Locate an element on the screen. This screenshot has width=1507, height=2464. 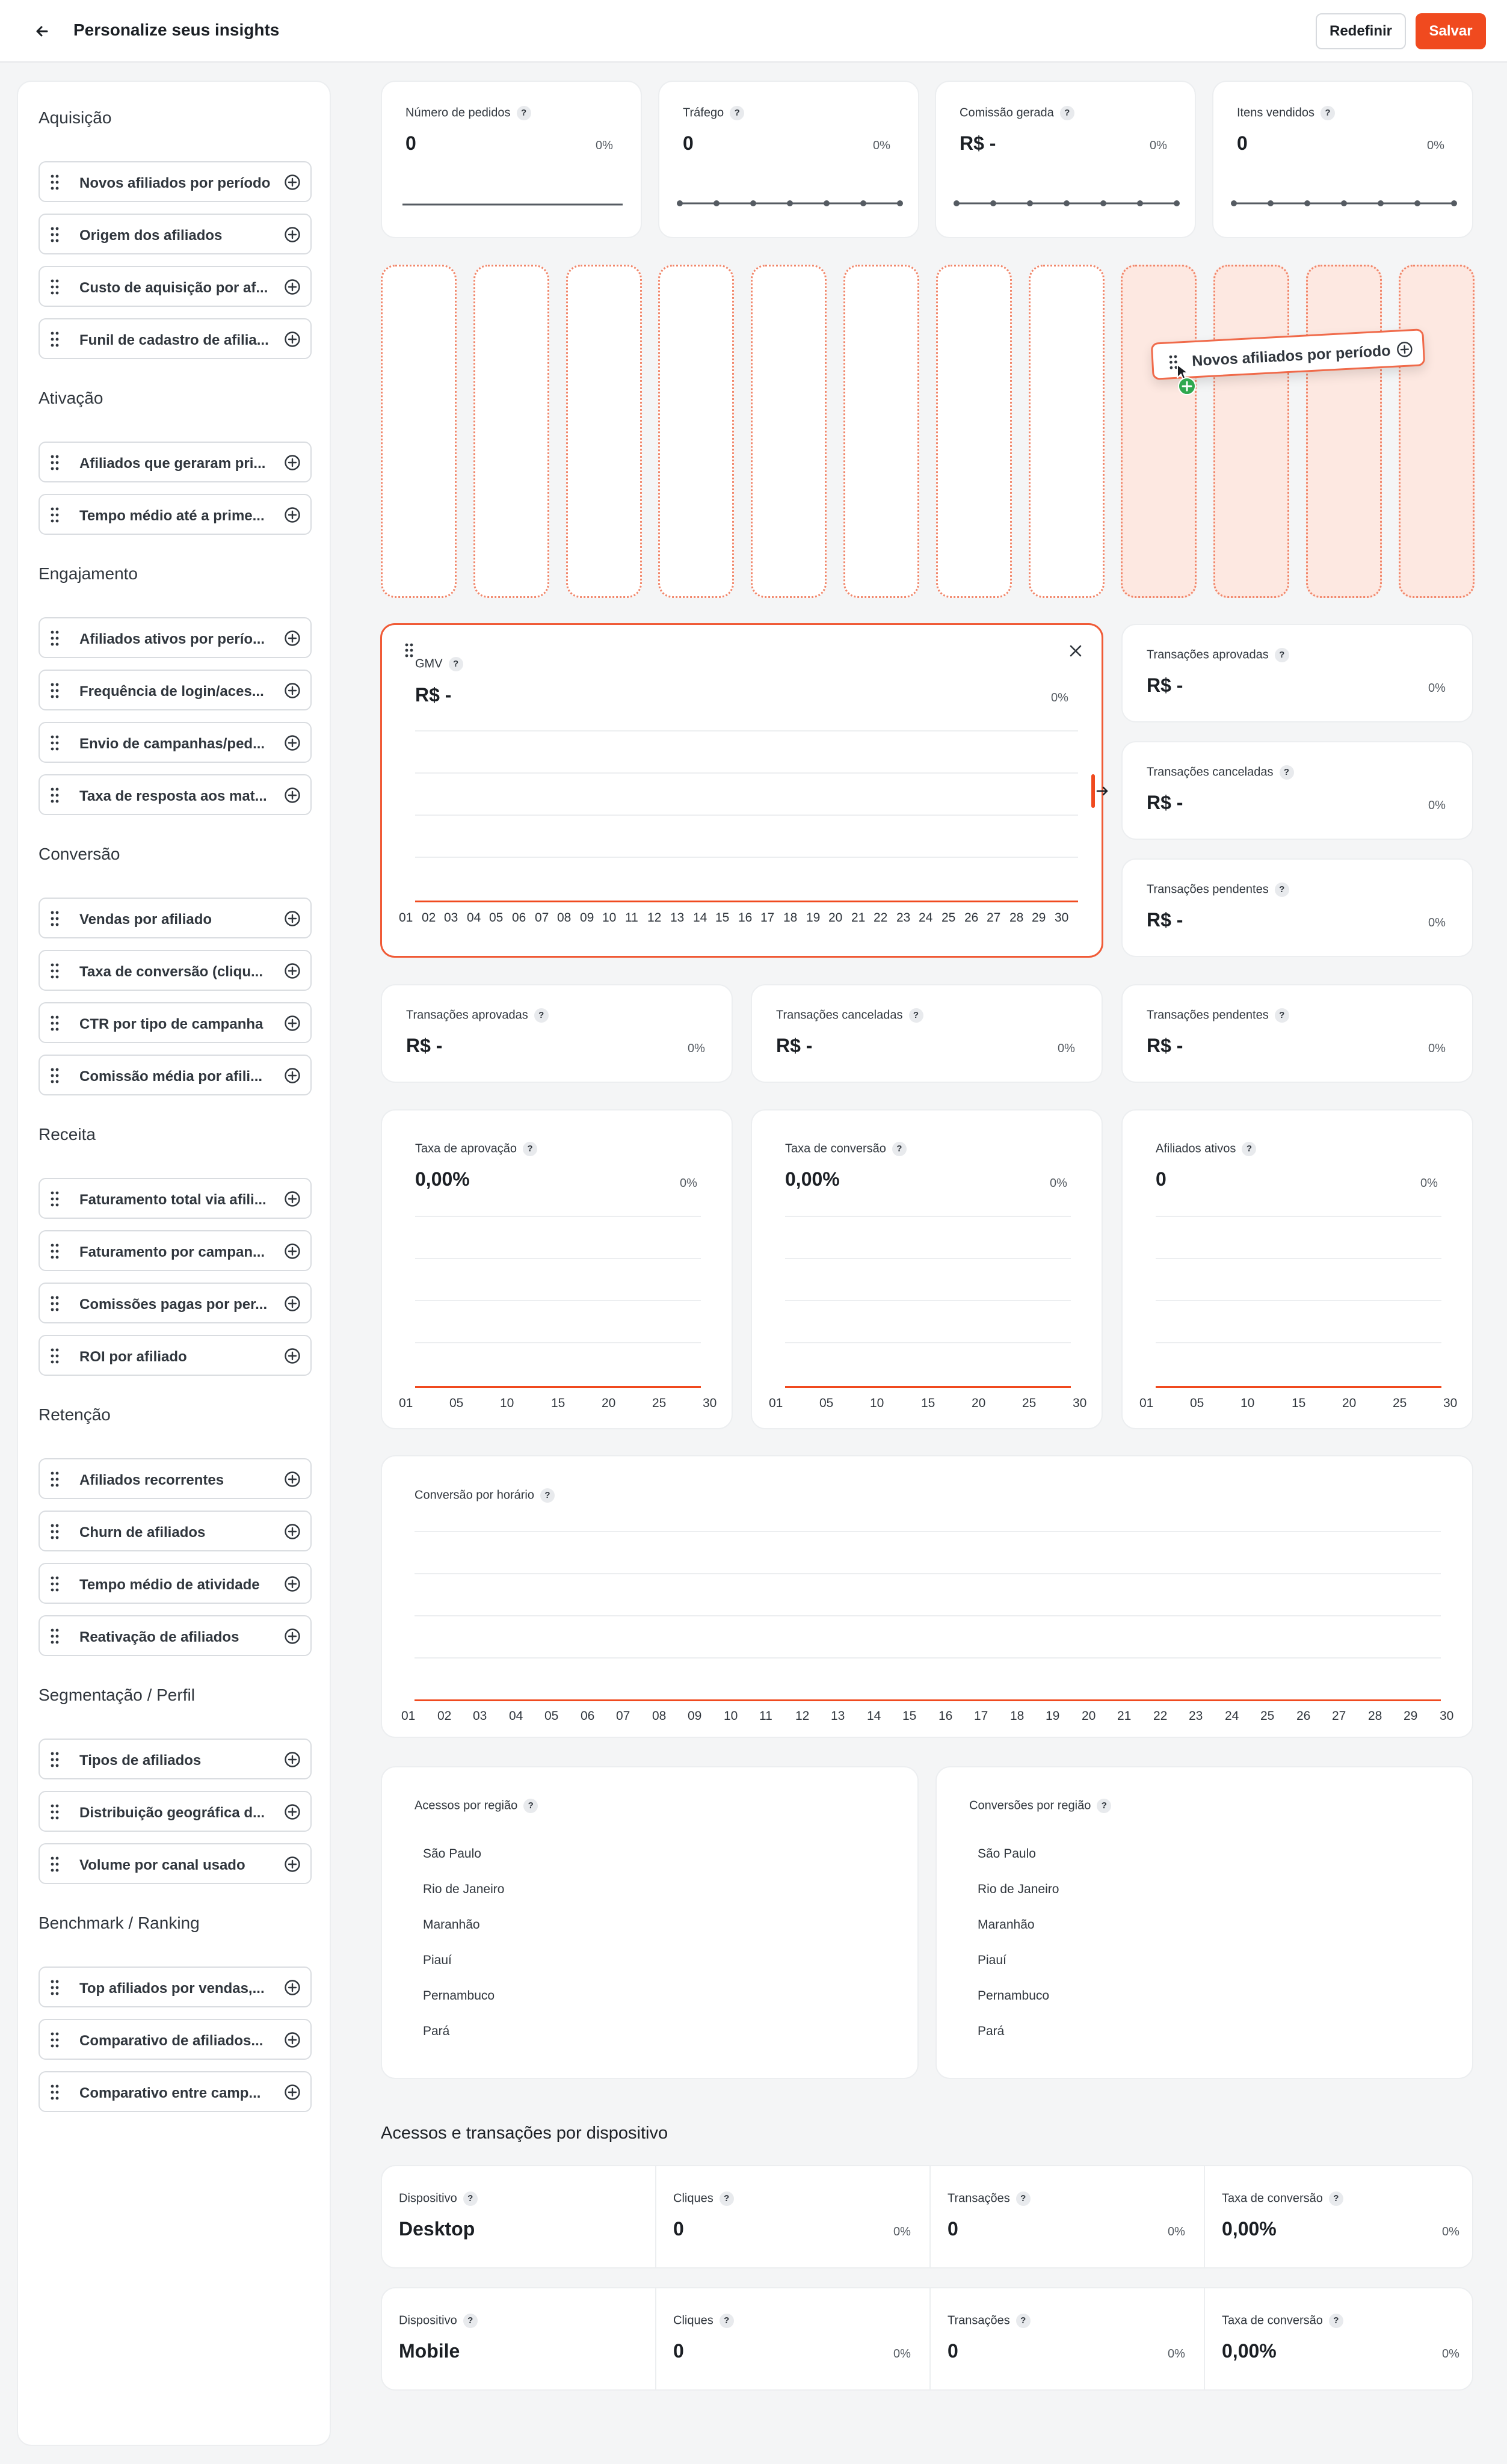
sidebar-widget-item: Reativação de afiliados is located at coordinates (175, 1635).